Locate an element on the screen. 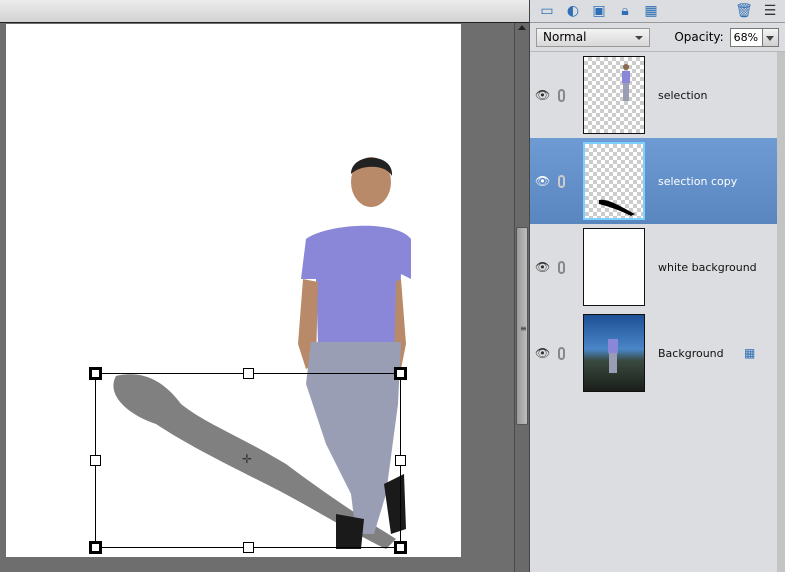 The image size is (785, 572). transform-handle-top is located at coordinates (248, 373).